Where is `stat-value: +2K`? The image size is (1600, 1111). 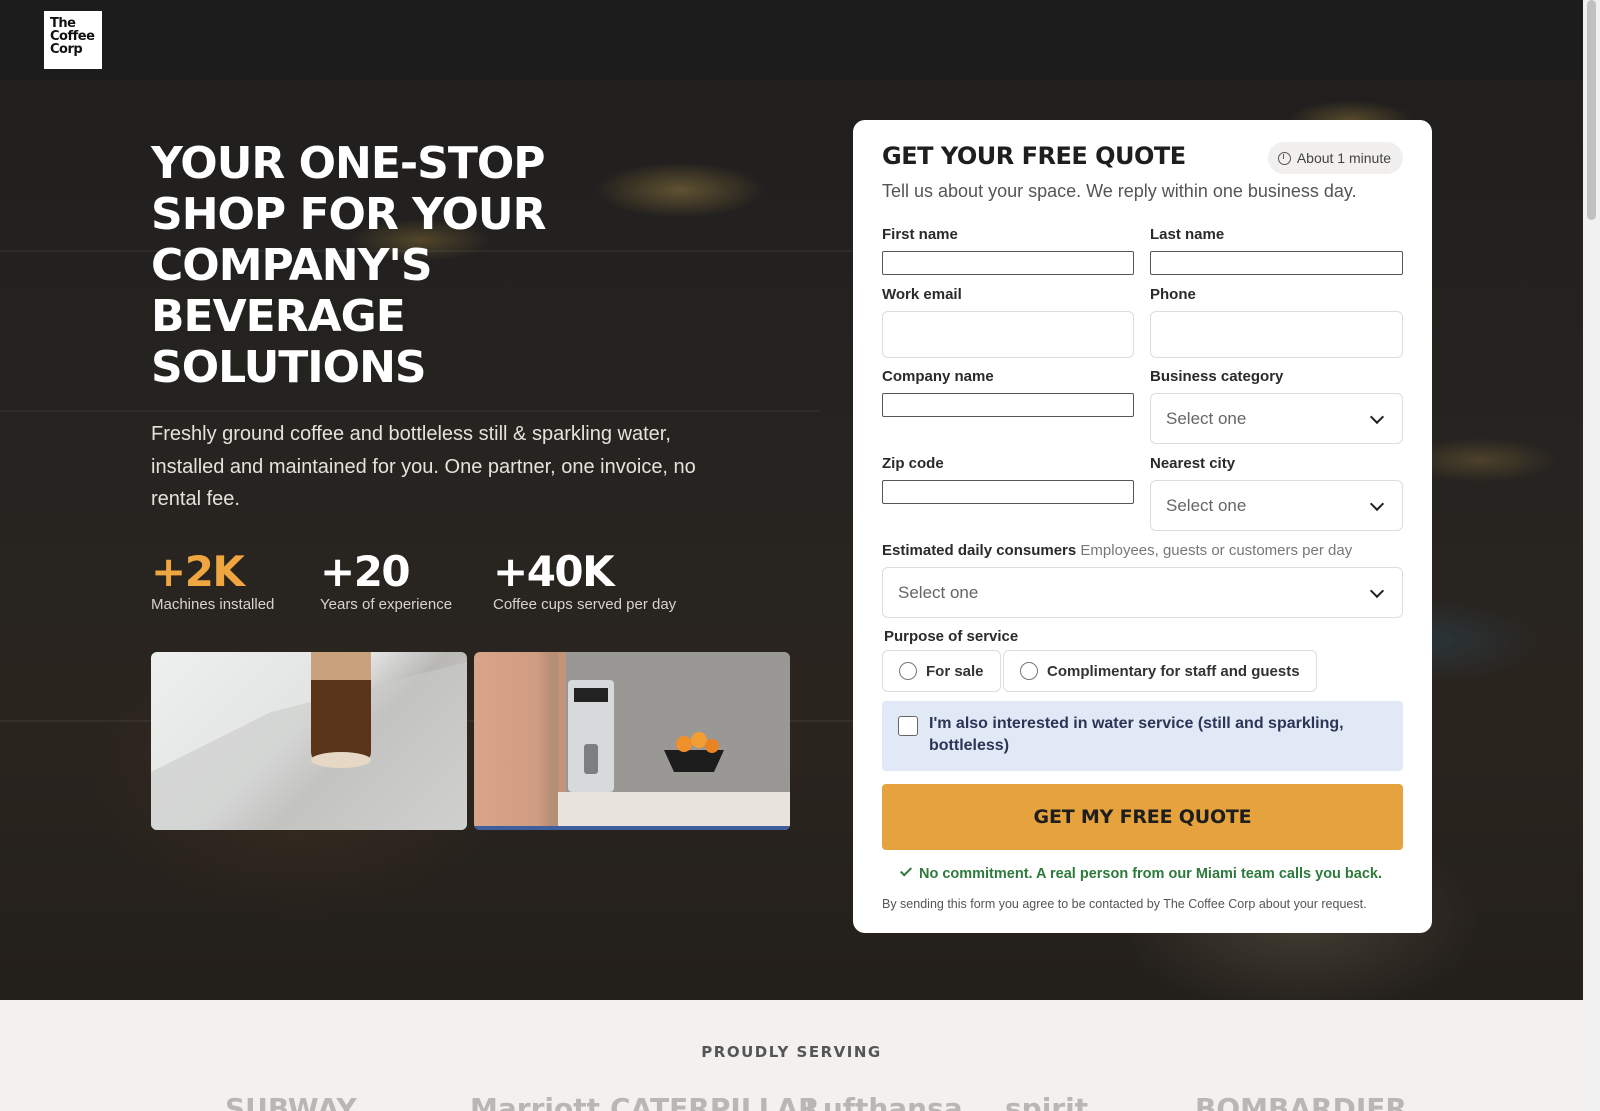
stat-value: +2K is located at coordinates (198, 571).